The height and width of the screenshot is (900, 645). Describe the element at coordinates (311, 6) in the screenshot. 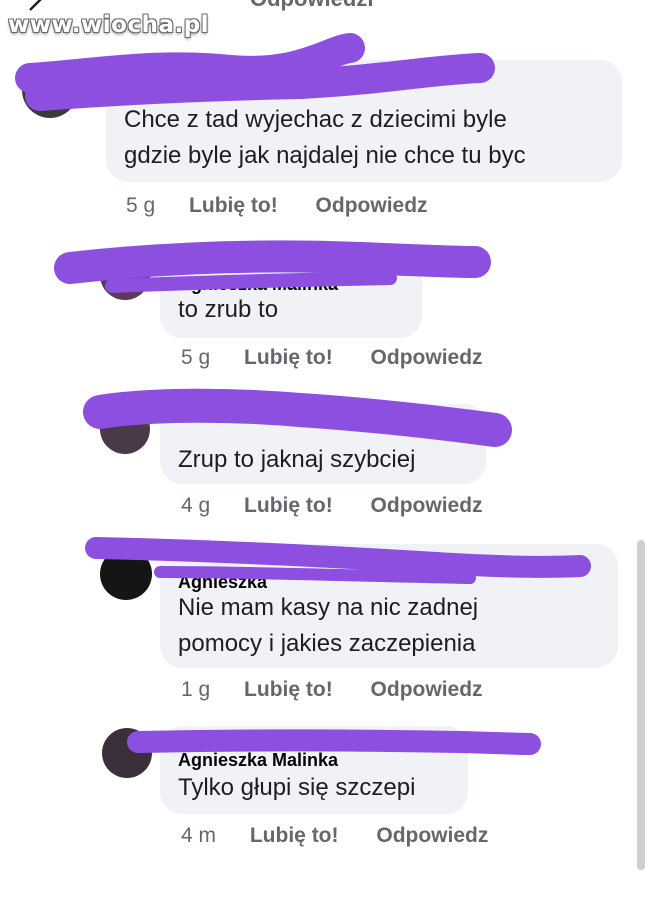

I see `replies-header: Odpowiedzi` at that location.